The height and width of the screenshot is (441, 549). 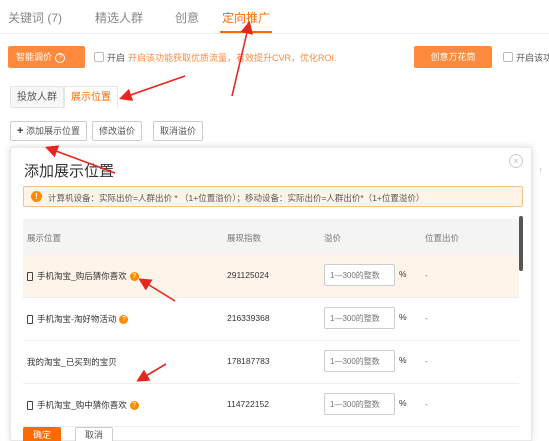 I want to click on index-cell: 178187783, so click(x=248, y=361).